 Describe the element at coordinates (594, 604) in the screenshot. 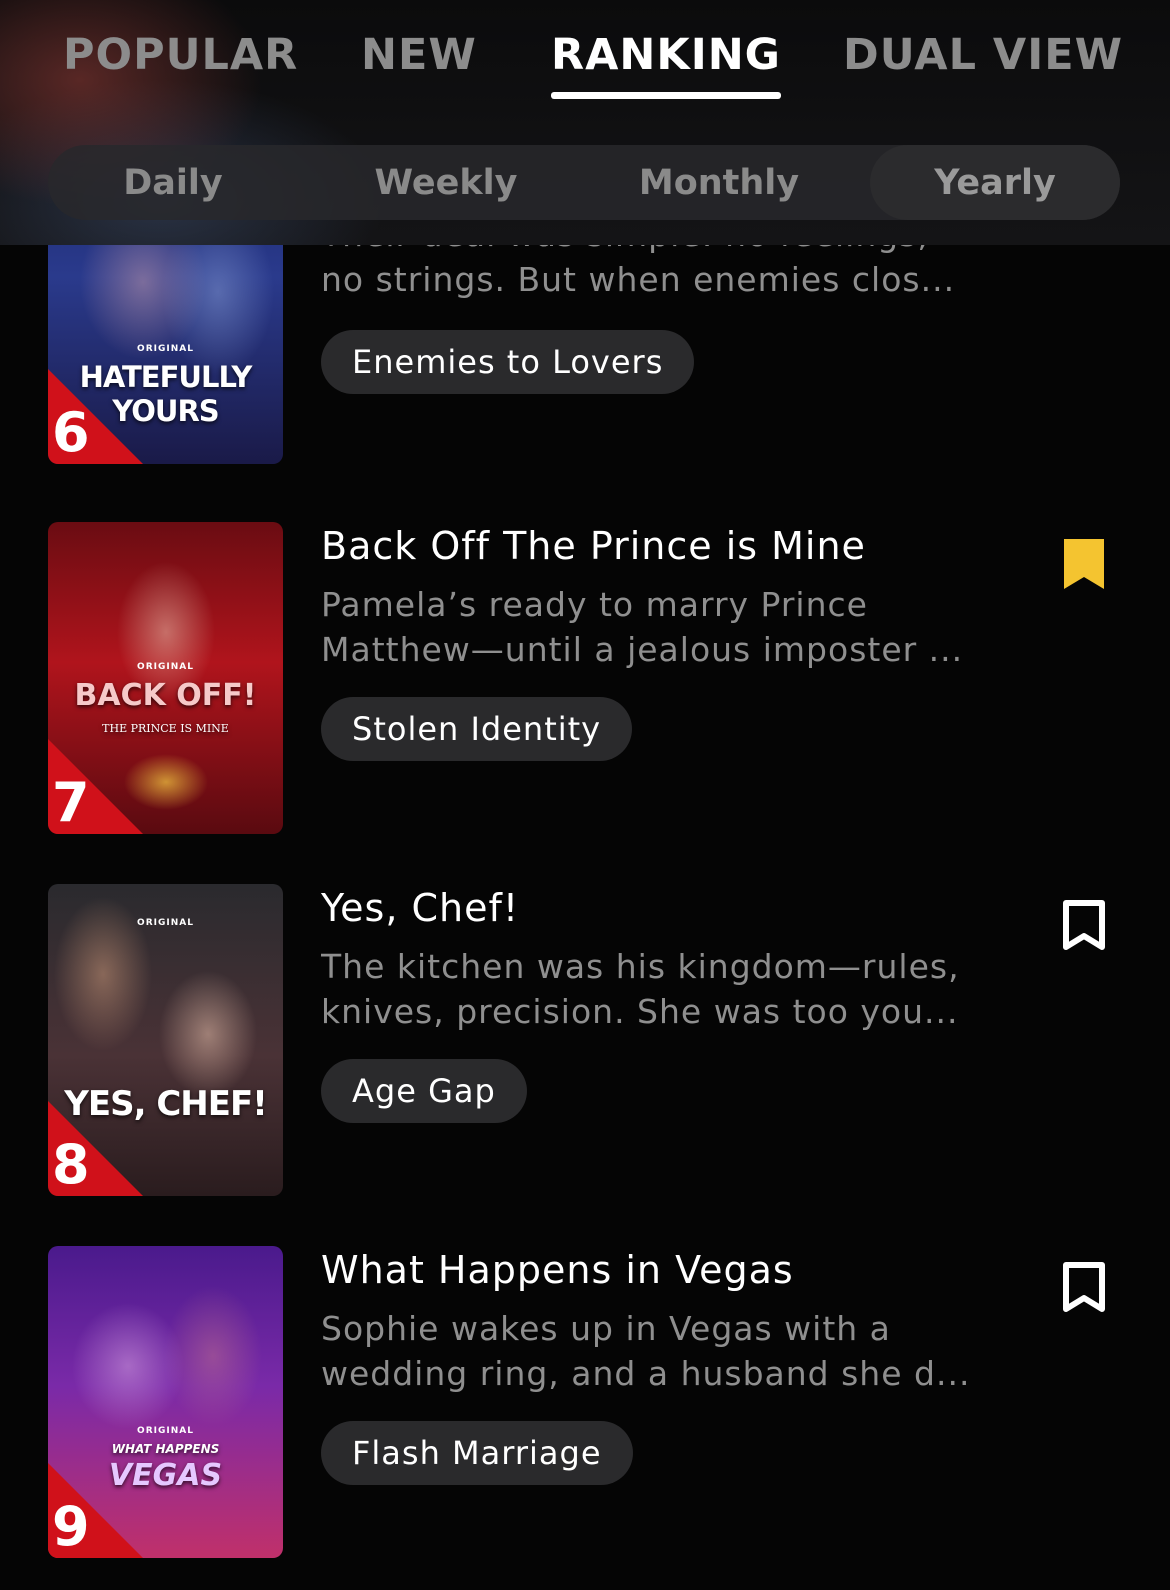

I see `description-line: Pamela’s ready to marry Prince` at that location.